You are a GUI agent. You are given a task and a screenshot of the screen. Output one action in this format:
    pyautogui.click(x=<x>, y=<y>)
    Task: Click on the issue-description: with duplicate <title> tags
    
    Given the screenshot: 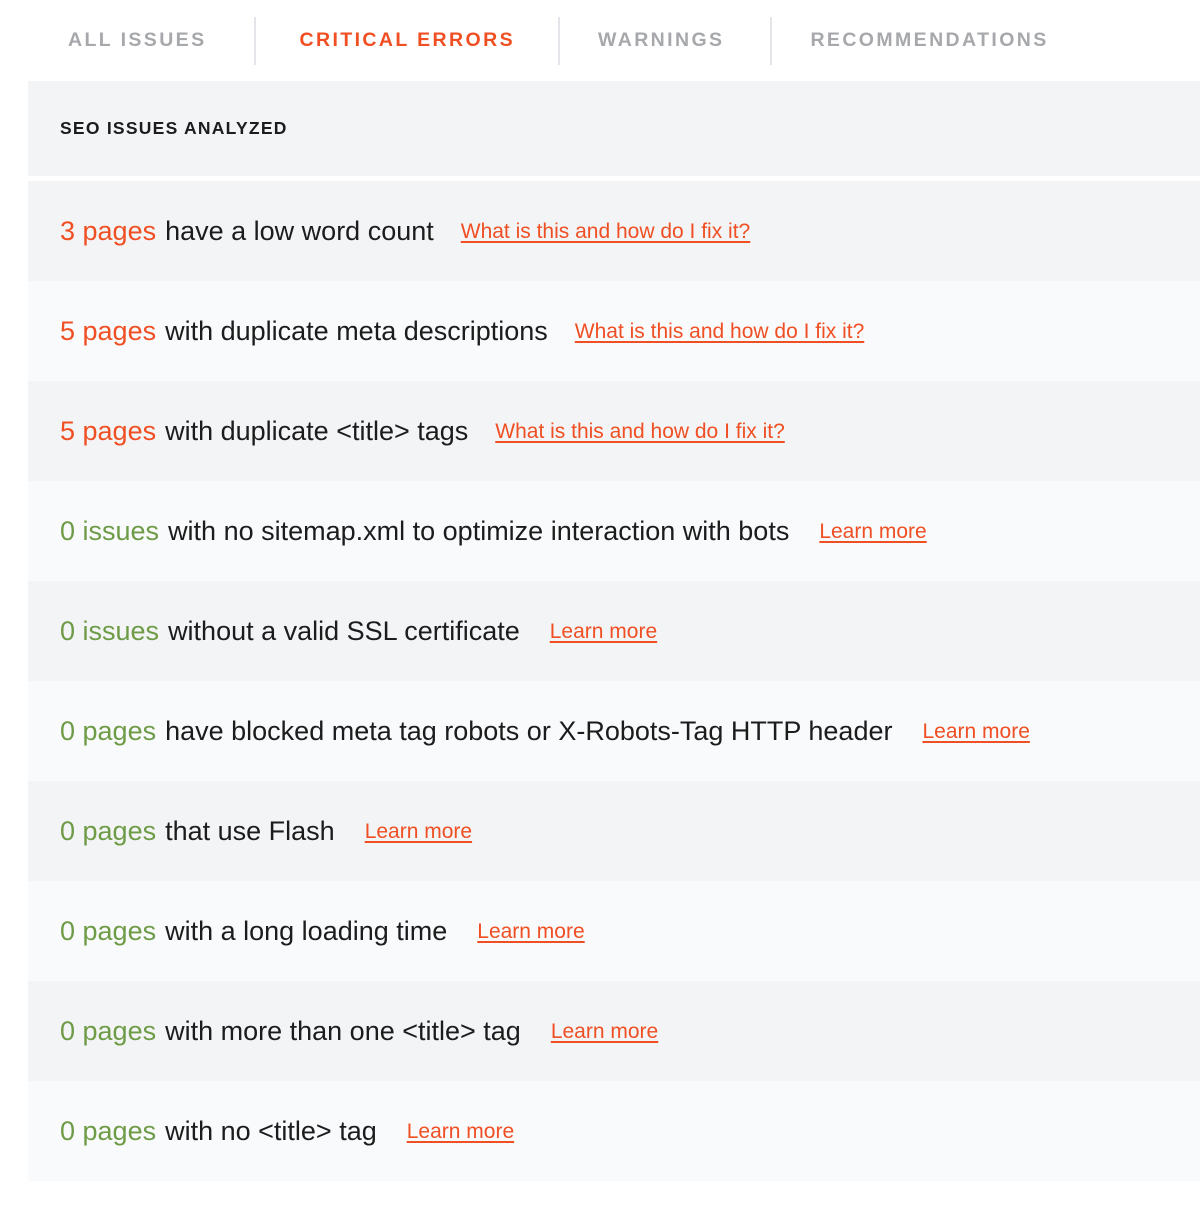 What is the action you would take?
    pyautogui.click(x=317, y=430)
    